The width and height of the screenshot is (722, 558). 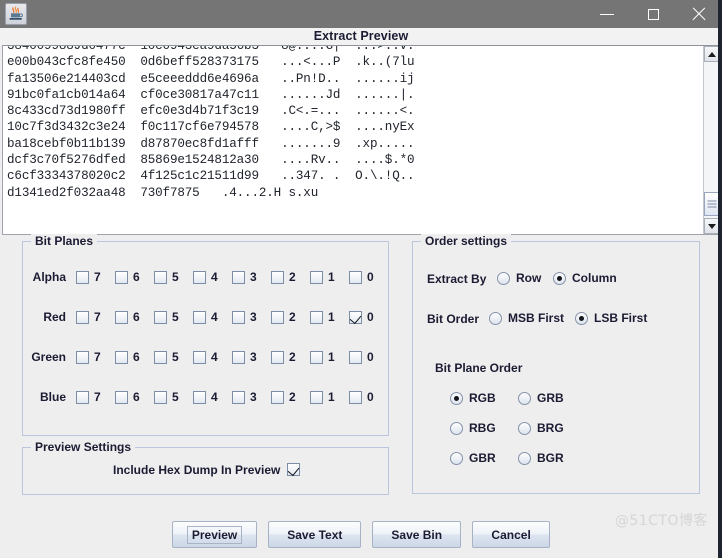 I want to click on include-hex-dump-checkbox, so click(x=293, y=469).